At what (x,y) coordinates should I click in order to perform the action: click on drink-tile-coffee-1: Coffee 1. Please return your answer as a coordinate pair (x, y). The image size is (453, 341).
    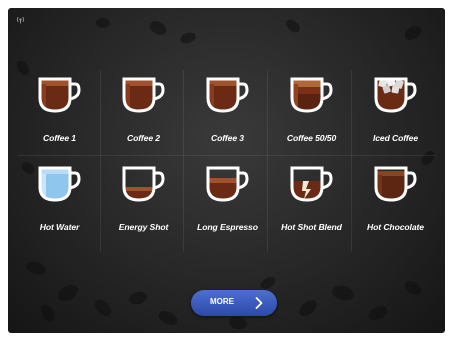
    Looking at the image, I should click on (59, 110).